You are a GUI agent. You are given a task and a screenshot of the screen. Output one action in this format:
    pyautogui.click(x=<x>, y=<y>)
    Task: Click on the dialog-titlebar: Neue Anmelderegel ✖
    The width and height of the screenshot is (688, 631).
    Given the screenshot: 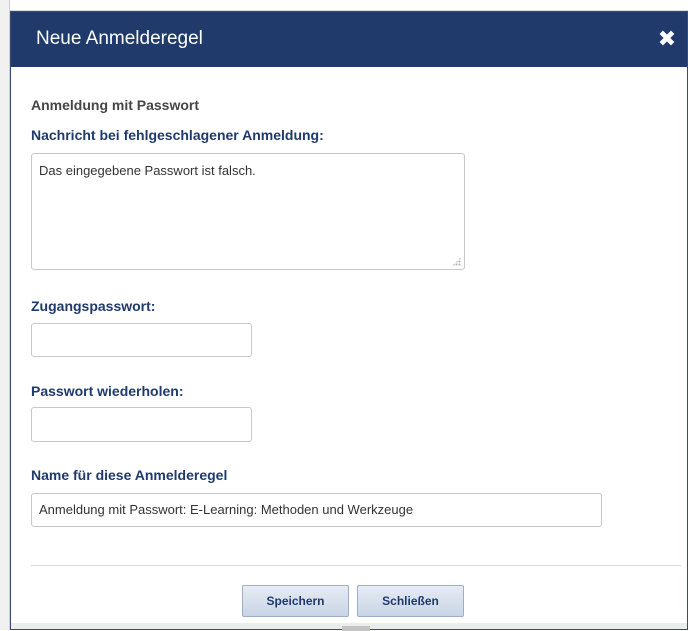 What is the action you would take?
    pyautogui.click(x=349, y=39)
    